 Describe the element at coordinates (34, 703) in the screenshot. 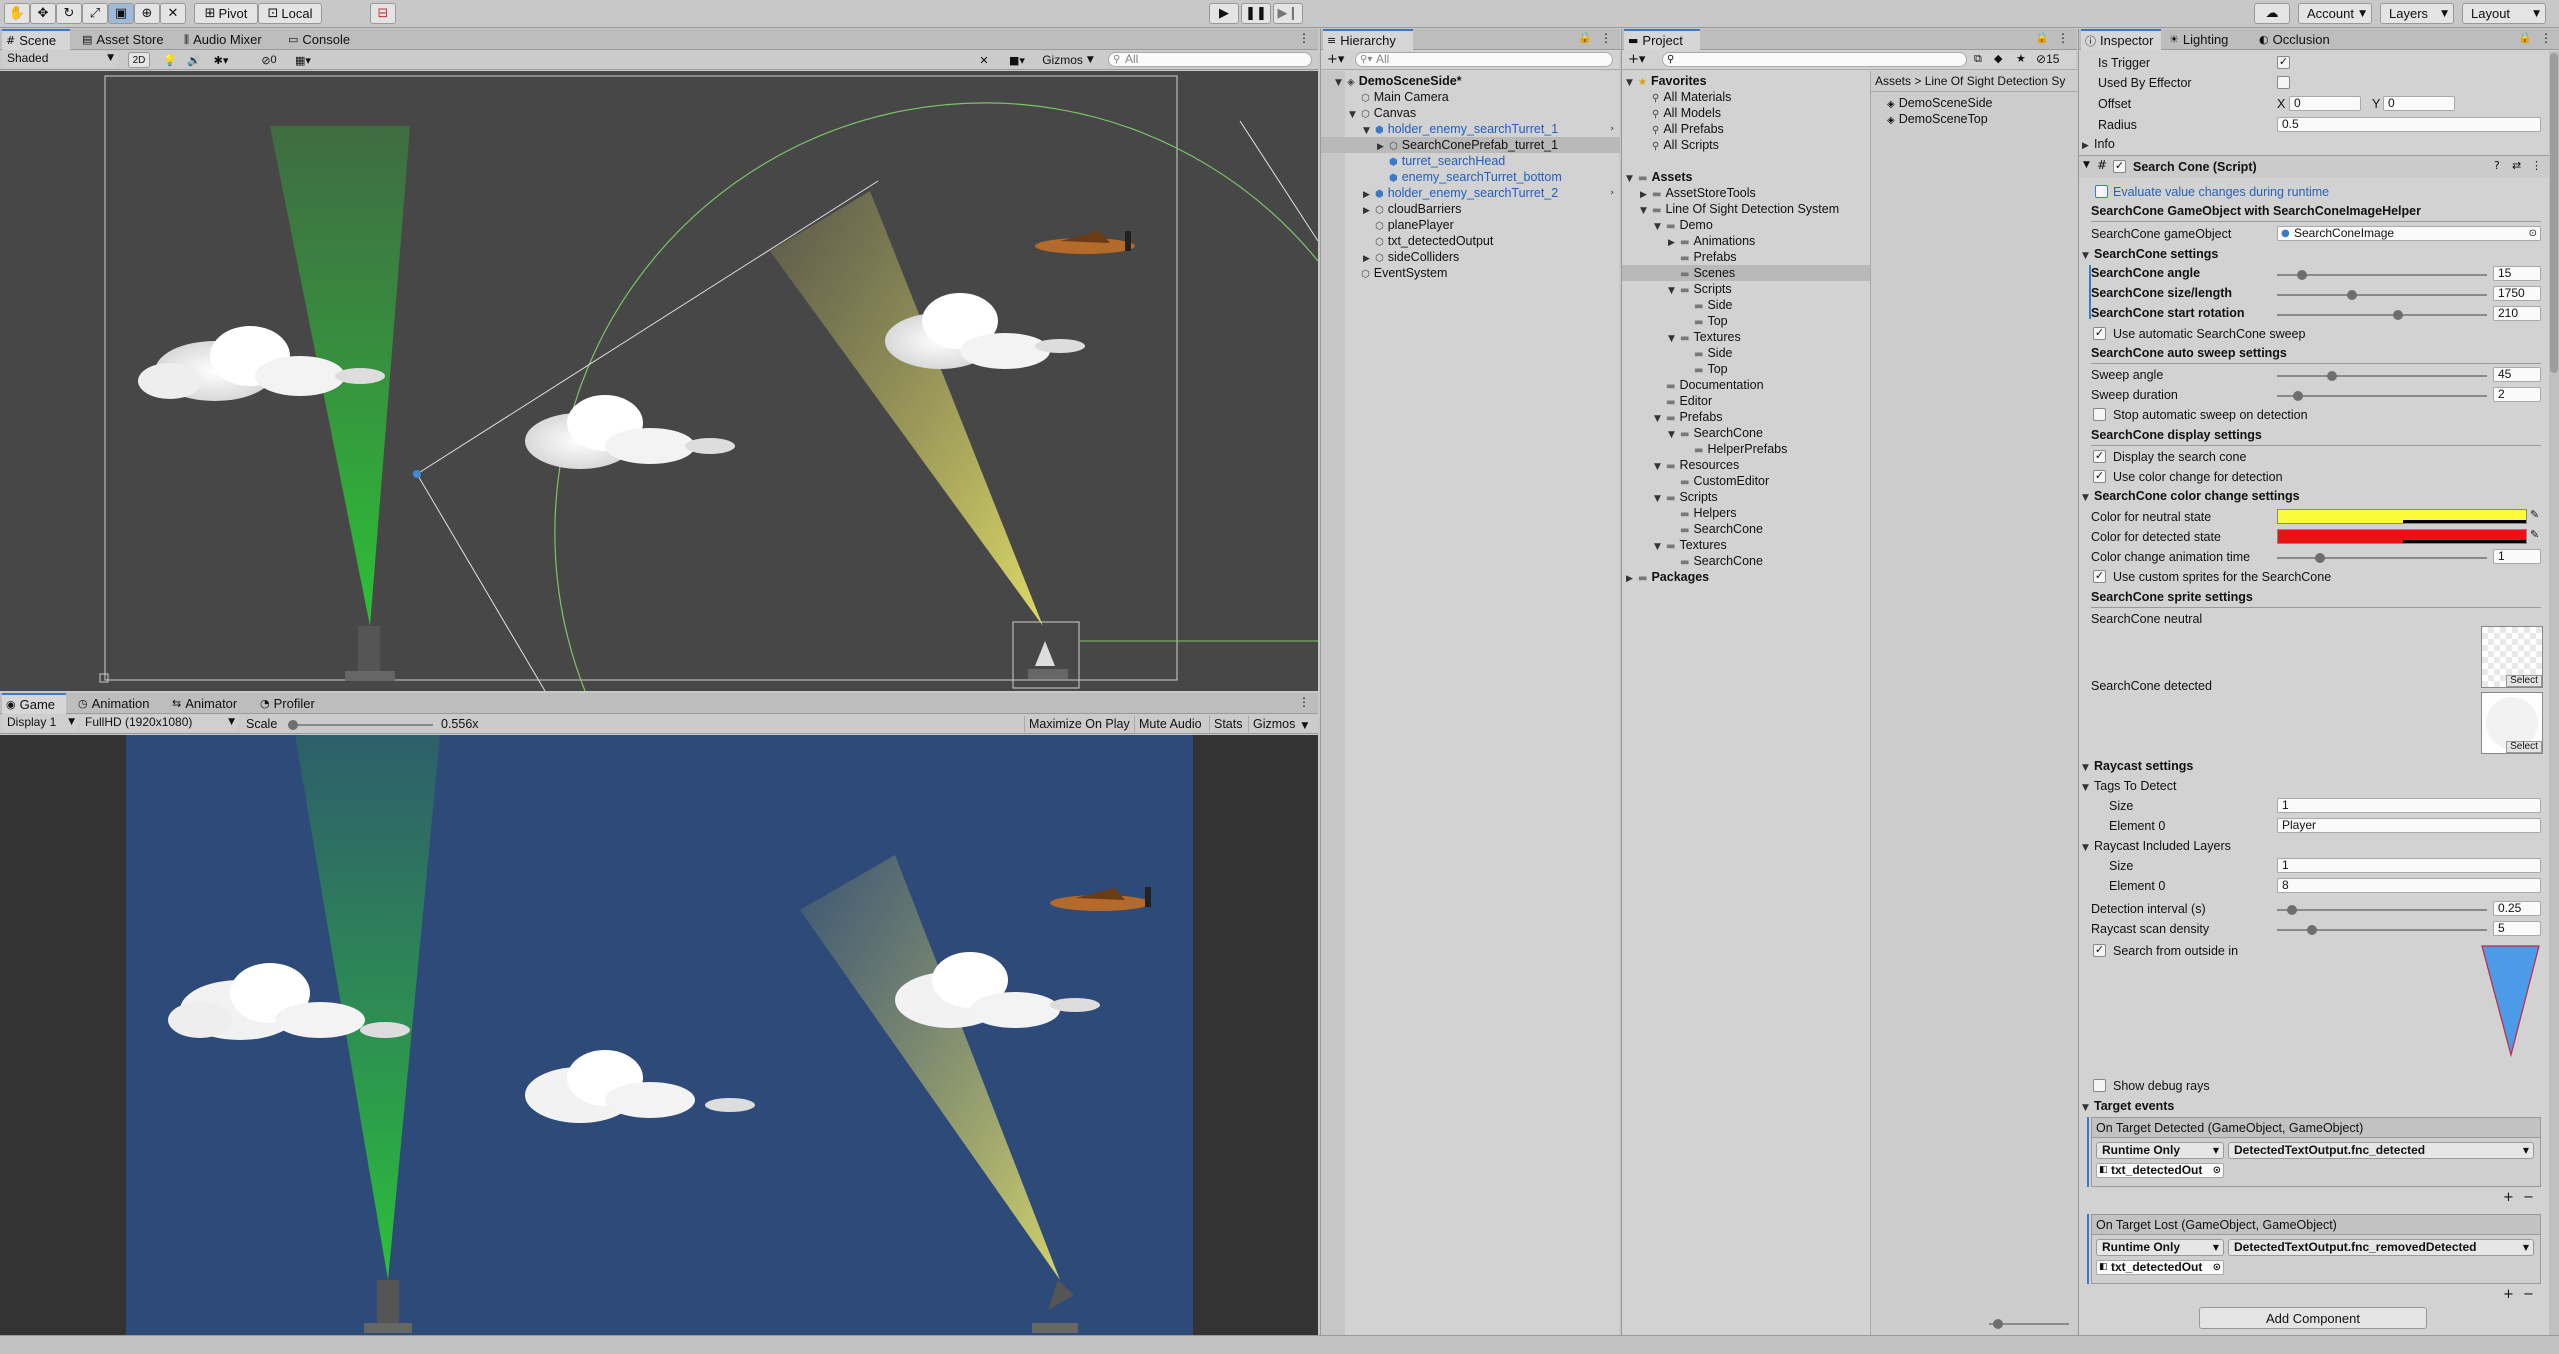

I see `tab-game: ◉ Game` at that location.